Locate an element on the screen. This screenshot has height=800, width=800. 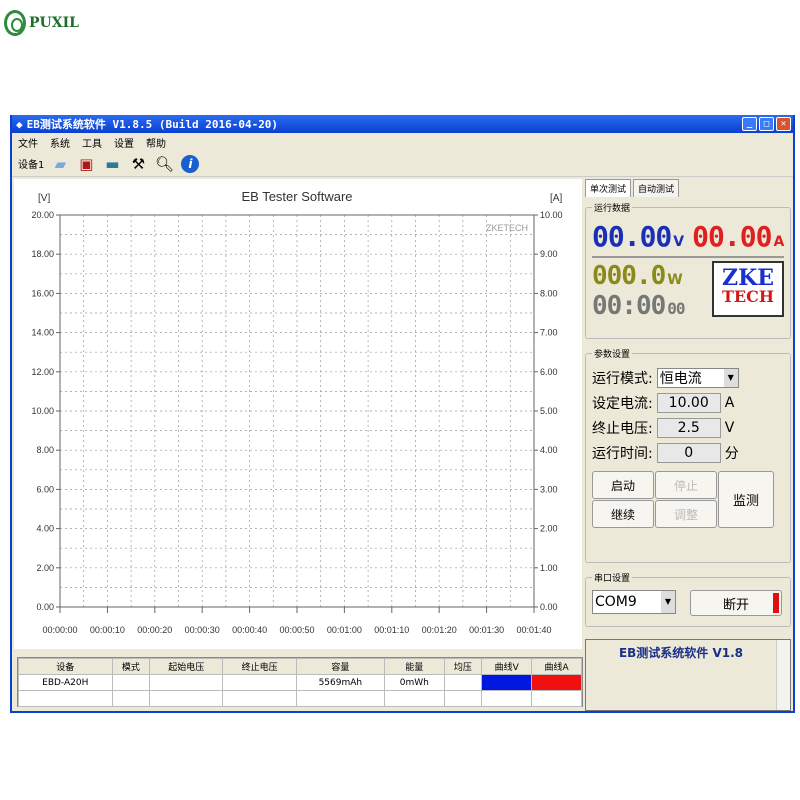
y2-tick-label: 1.00 is located at coordinates (549, 568).